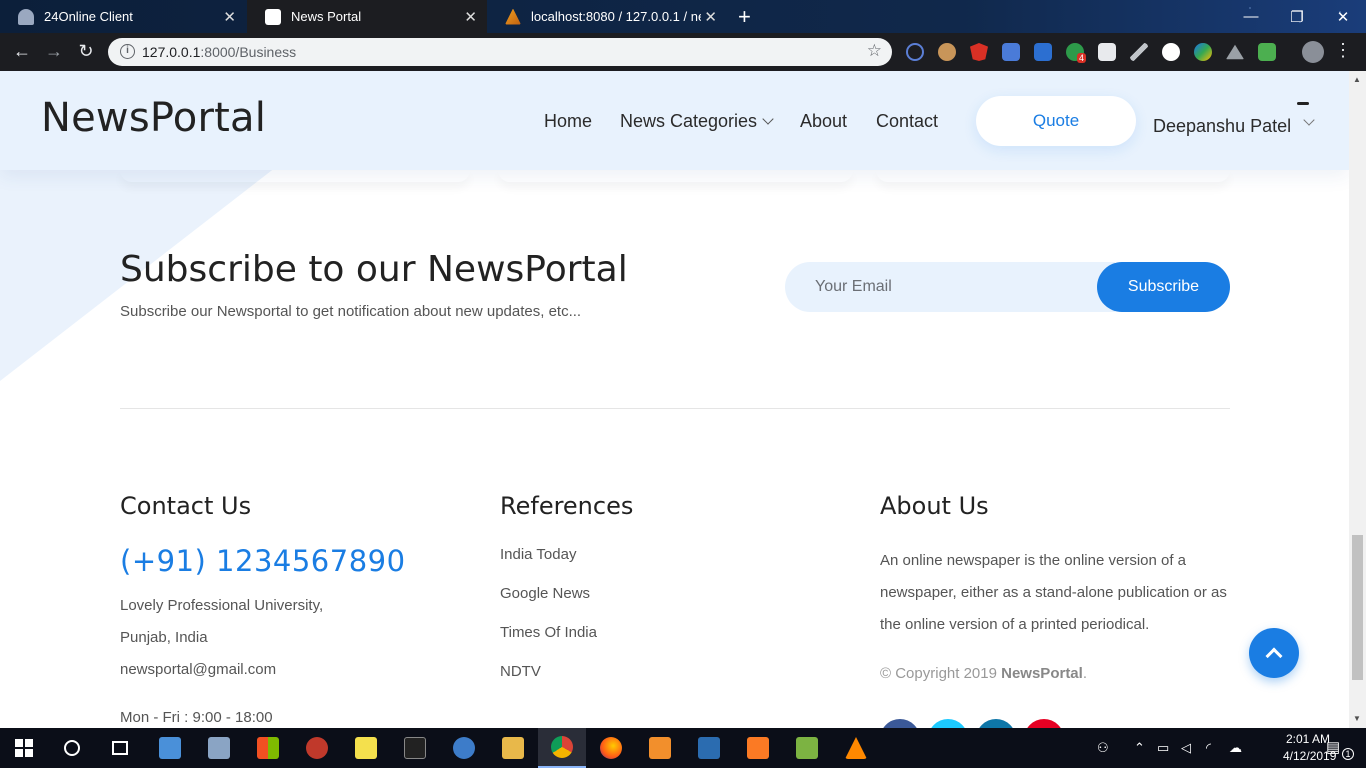 The width and height of the screenshot is (1366, 768). Describe the element at coordinates (24, 748) in the screenshot. I see `start-button` at that location.